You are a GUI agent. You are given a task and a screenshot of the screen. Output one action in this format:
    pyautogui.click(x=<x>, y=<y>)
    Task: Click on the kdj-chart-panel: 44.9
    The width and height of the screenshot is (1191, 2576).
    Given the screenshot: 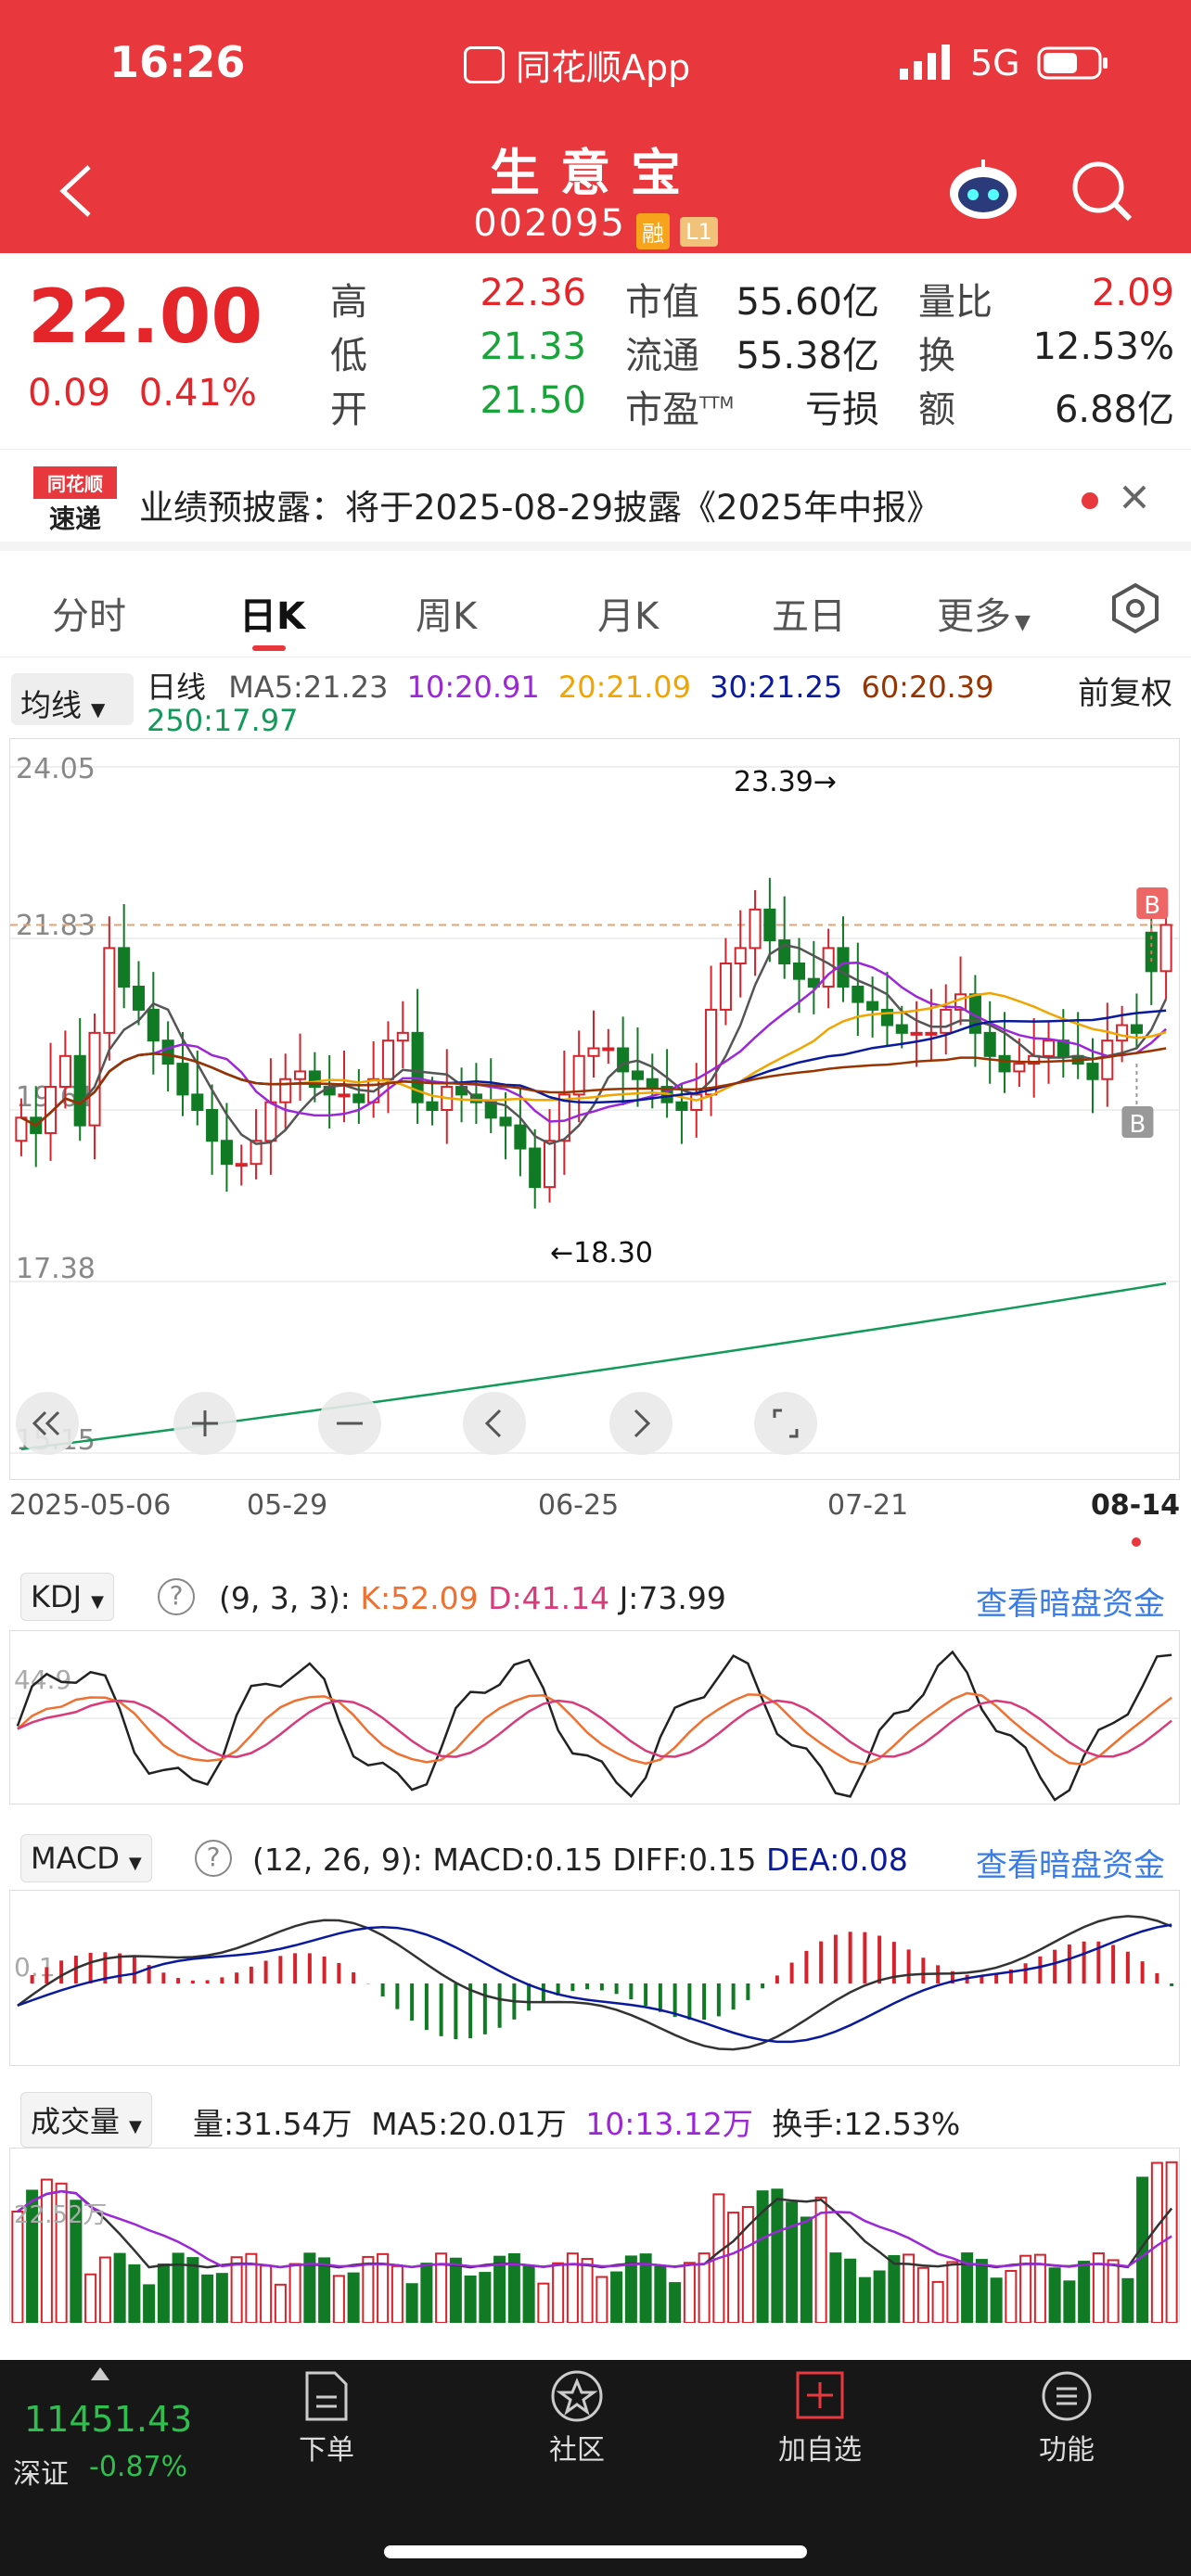 What is the action you would take?
    pyautogui.click(x=594, y=1717)
    